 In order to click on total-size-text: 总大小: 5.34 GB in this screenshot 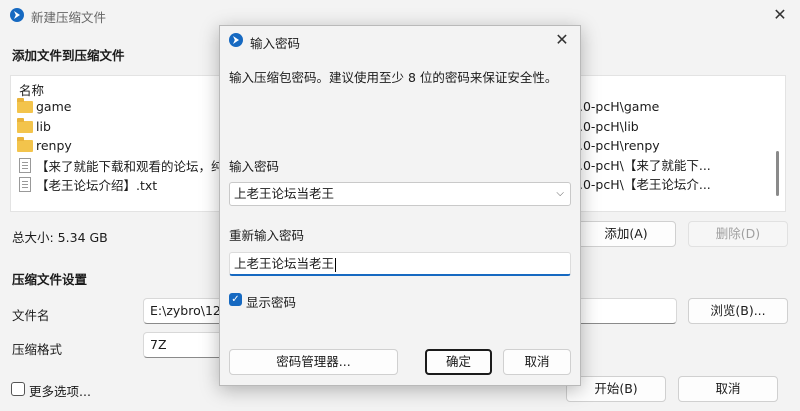, I will do `click(60, 237)`.